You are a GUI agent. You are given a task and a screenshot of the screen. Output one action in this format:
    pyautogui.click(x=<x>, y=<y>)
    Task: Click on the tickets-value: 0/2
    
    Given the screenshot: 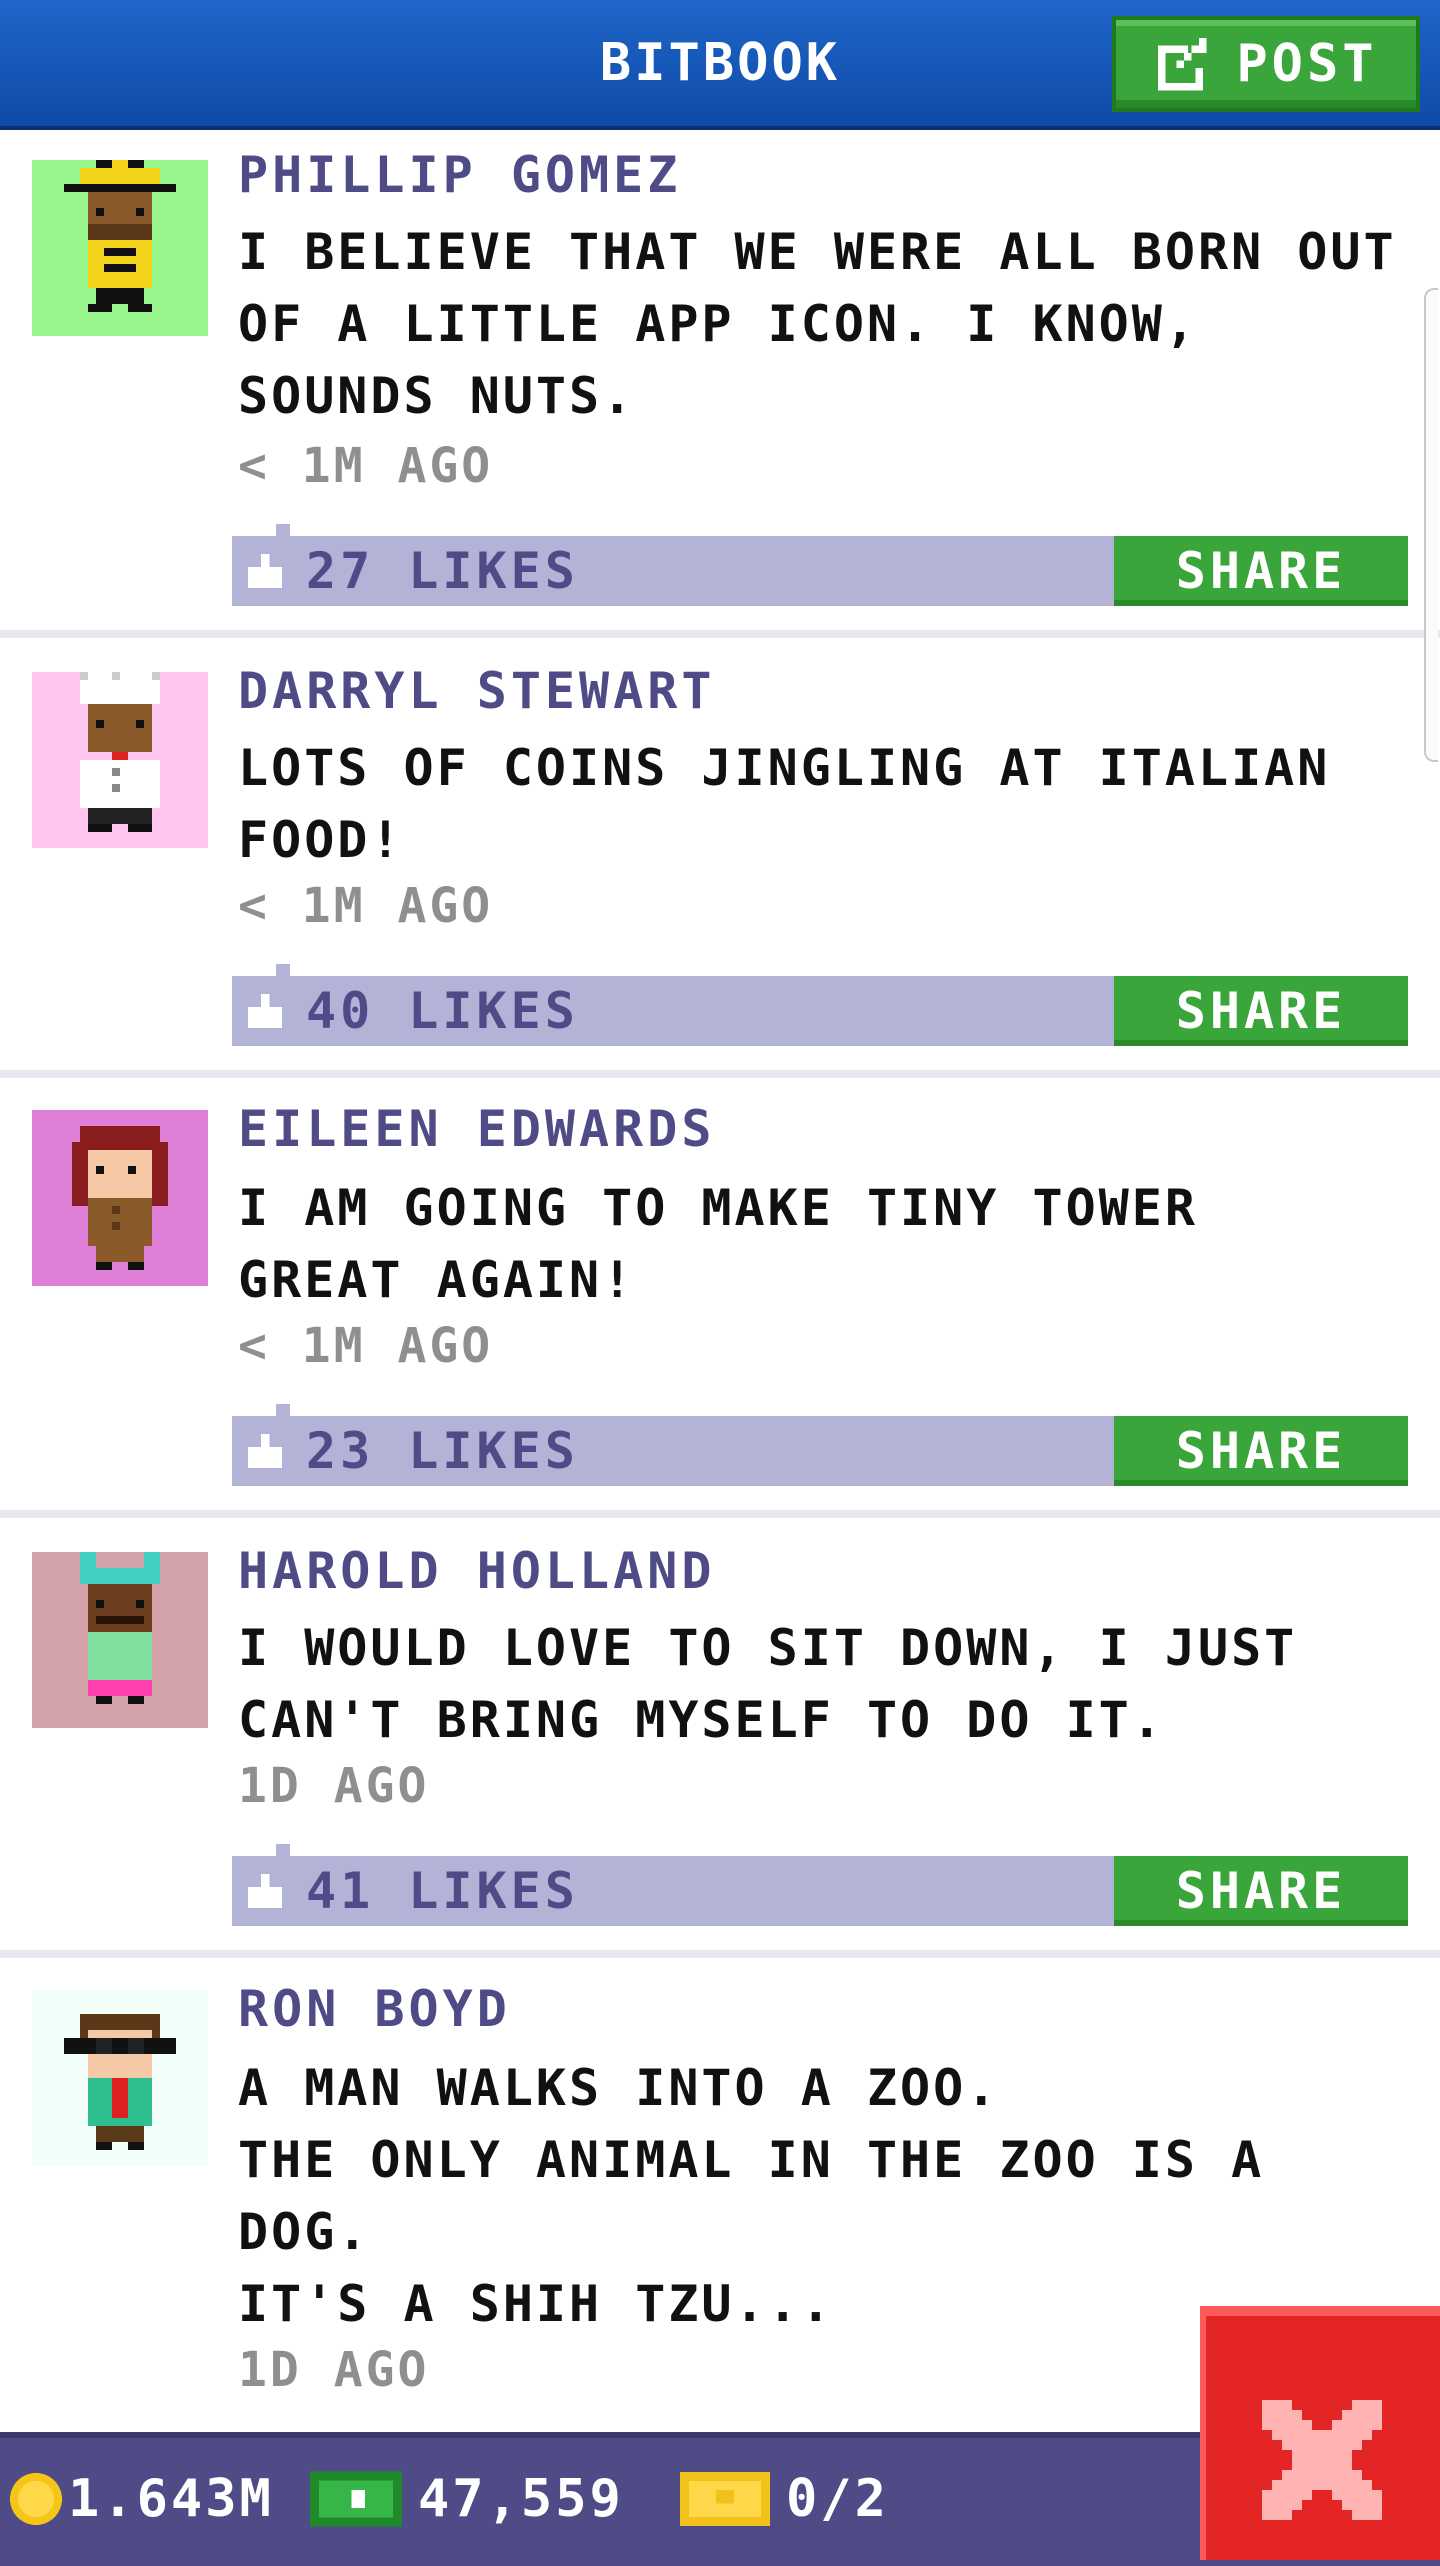 What is the action you would take?
    pyautogui.click(x=837, y=2499)
    